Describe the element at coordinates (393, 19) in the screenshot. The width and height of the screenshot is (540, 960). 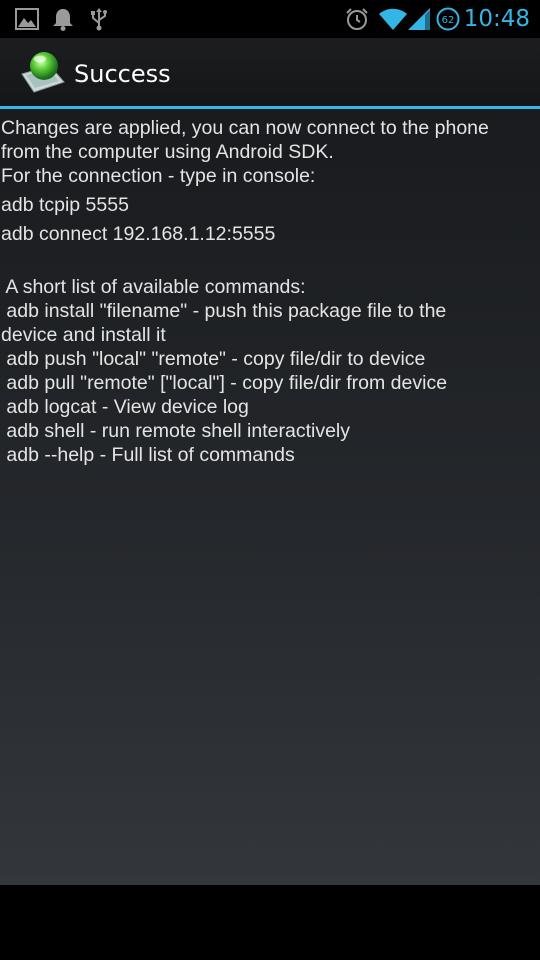
I see `wifi-icon` at that location.